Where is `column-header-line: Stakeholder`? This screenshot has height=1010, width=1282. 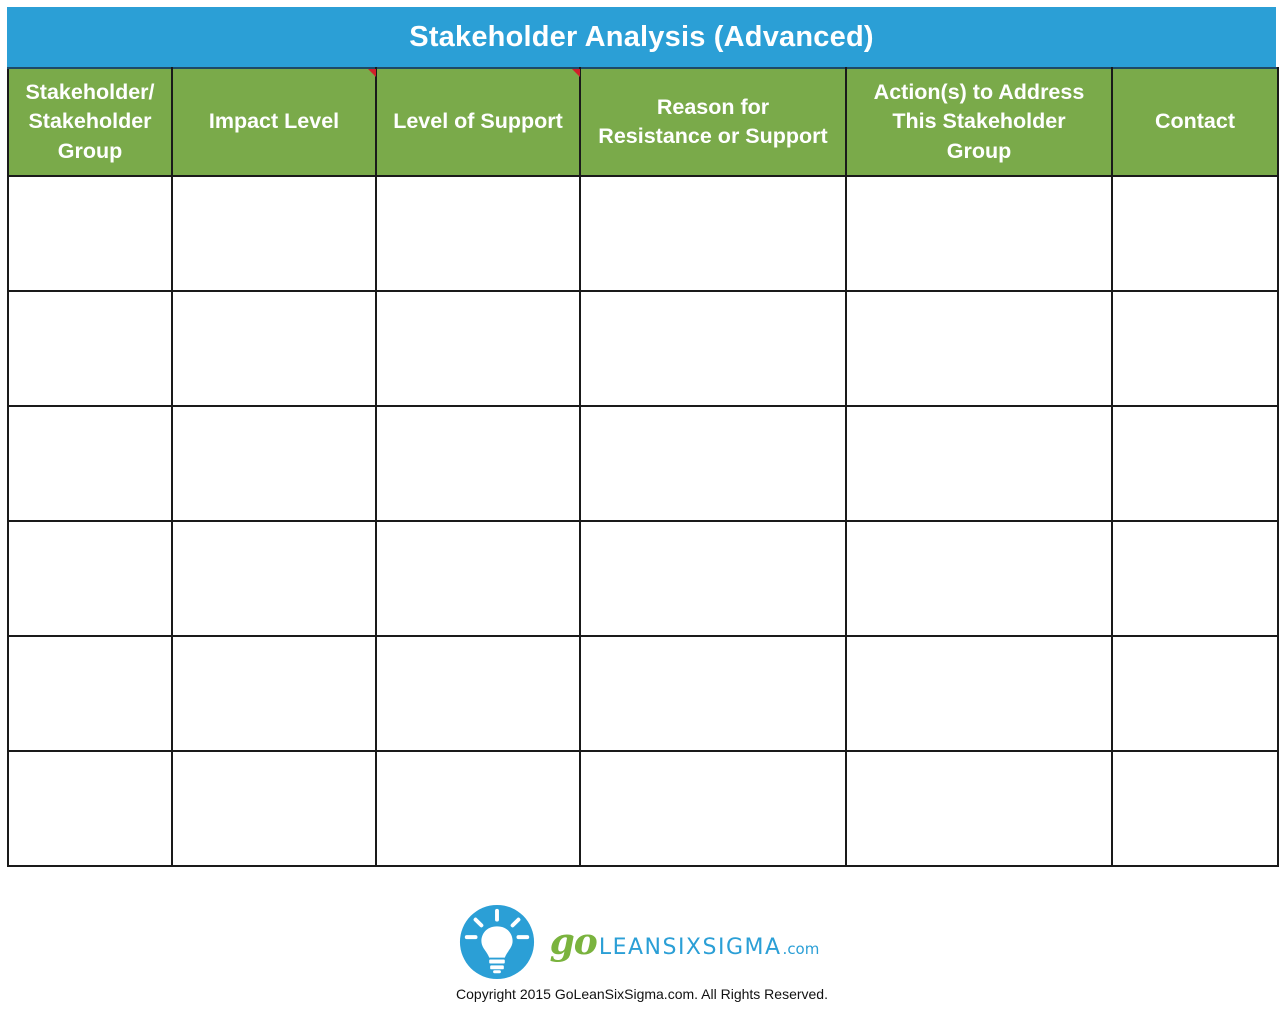 column-header-line: Stakeholder is located at coordinates (90, 121).